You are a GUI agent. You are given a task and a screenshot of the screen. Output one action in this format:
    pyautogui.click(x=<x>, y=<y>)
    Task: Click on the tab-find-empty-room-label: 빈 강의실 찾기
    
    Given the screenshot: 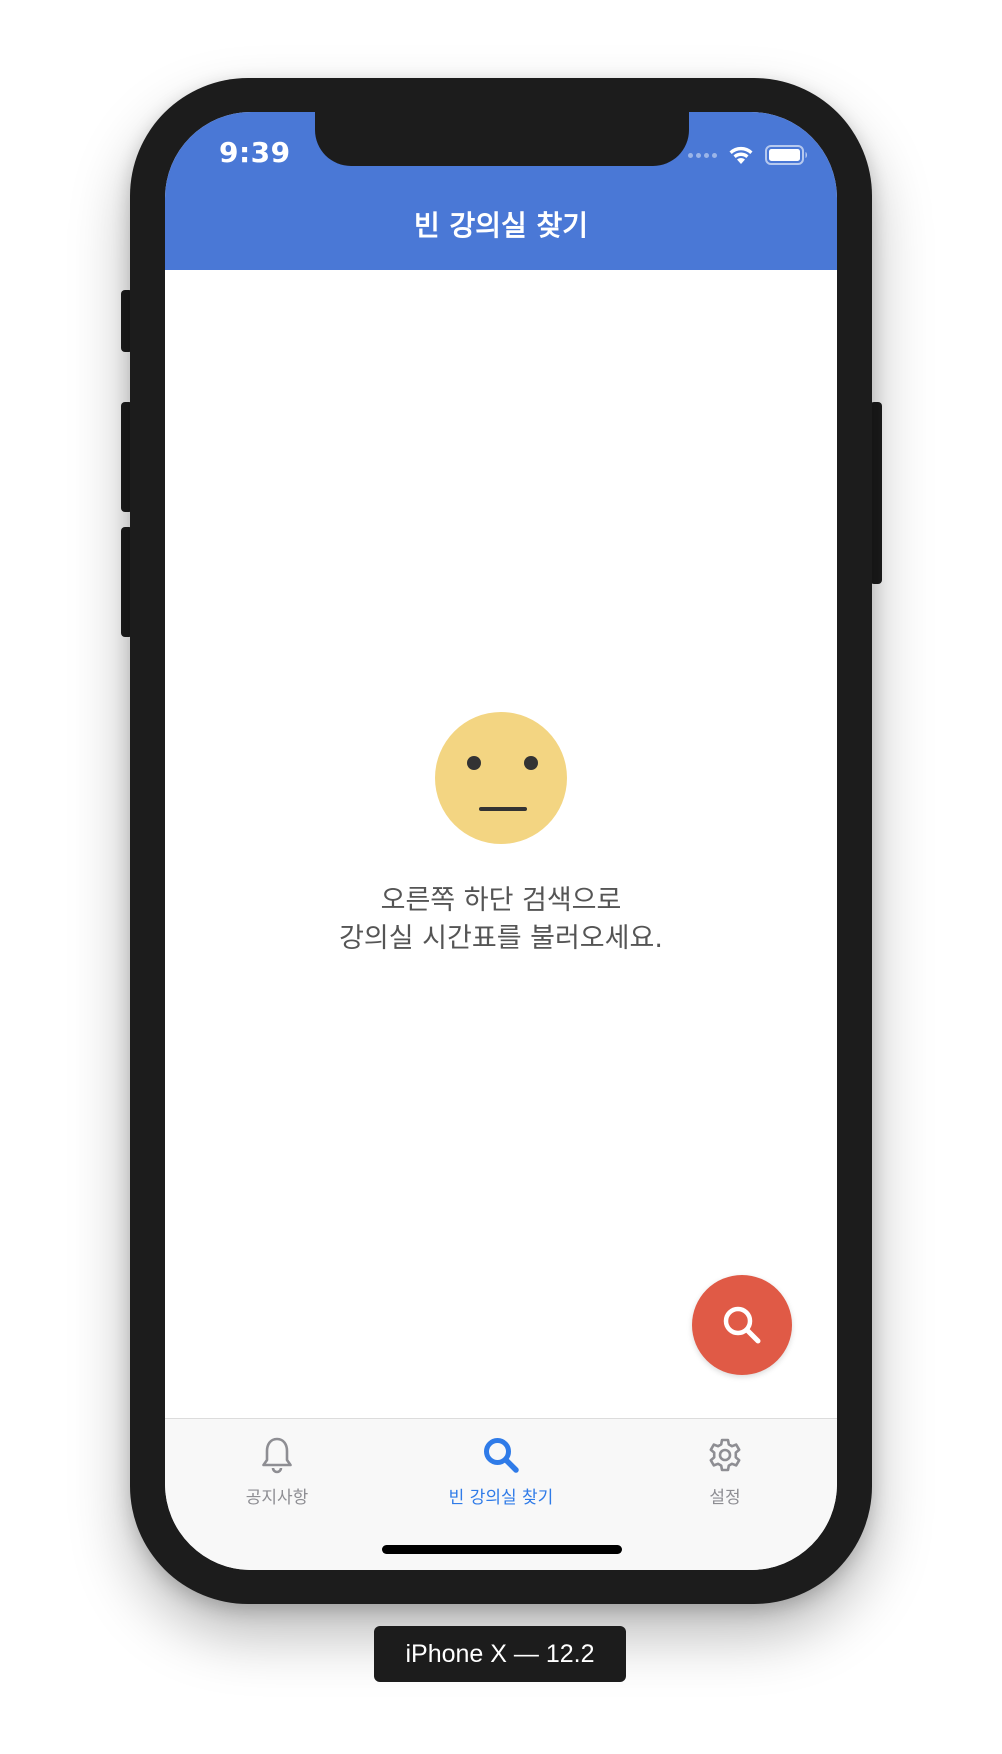 What is the action you would take?
    pyautogui.click(x=501, y=1498)
    